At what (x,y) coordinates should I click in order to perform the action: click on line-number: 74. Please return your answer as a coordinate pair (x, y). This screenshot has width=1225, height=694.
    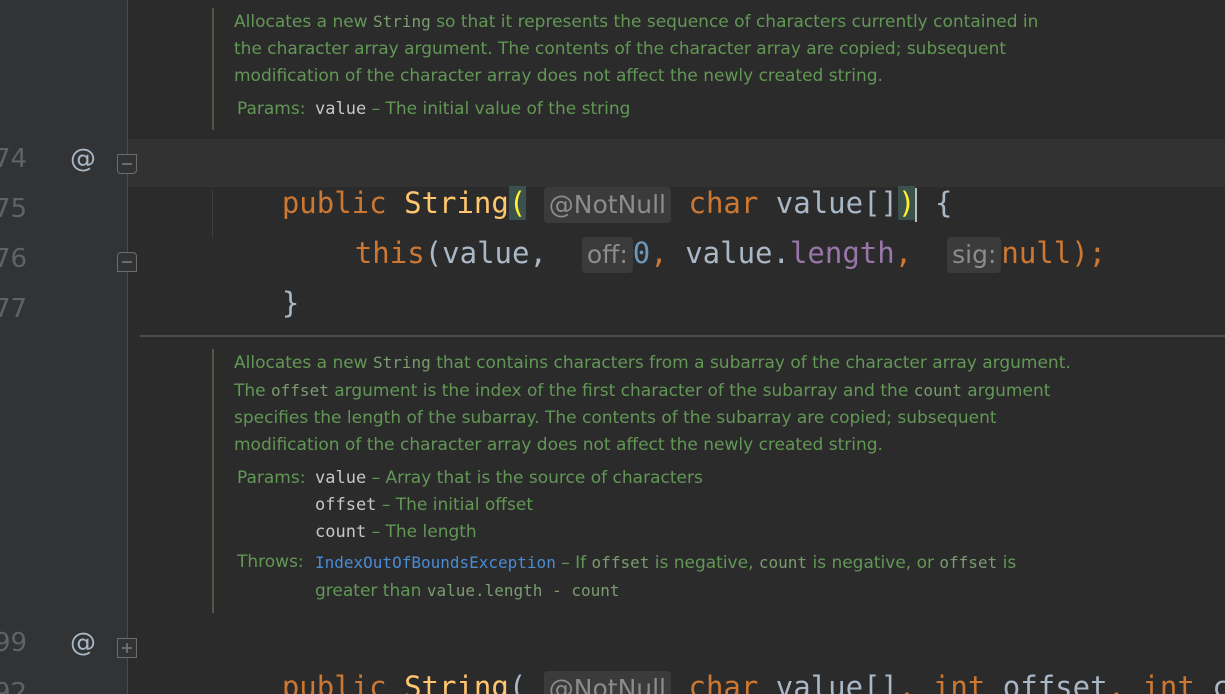
    Looking at the image, I should click on (14, 159).